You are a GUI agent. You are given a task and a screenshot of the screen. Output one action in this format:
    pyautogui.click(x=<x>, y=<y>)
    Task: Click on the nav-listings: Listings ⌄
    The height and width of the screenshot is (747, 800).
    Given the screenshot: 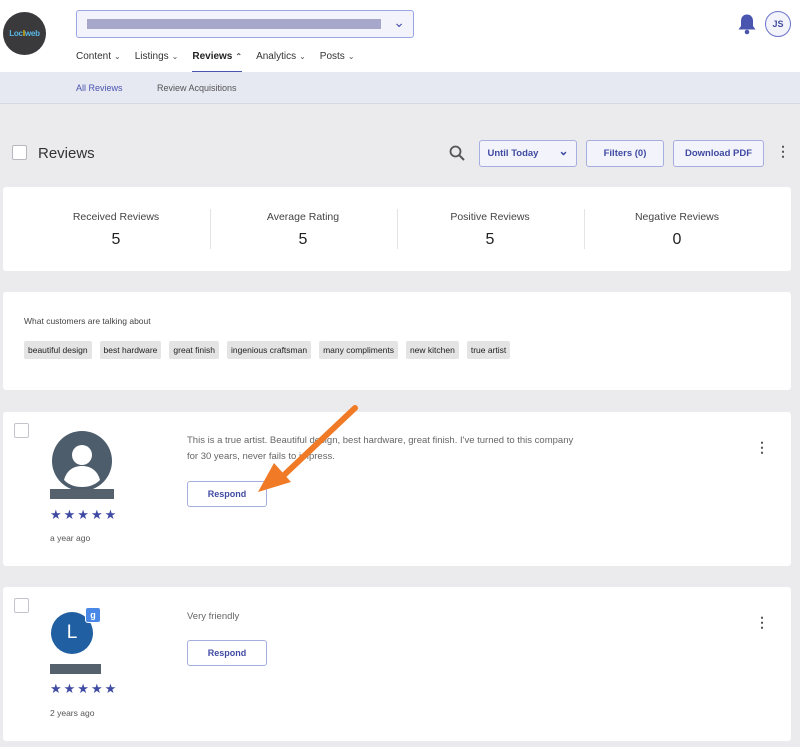 What is the action you would take?
    pyautogui.click(x=157, y=62)
    